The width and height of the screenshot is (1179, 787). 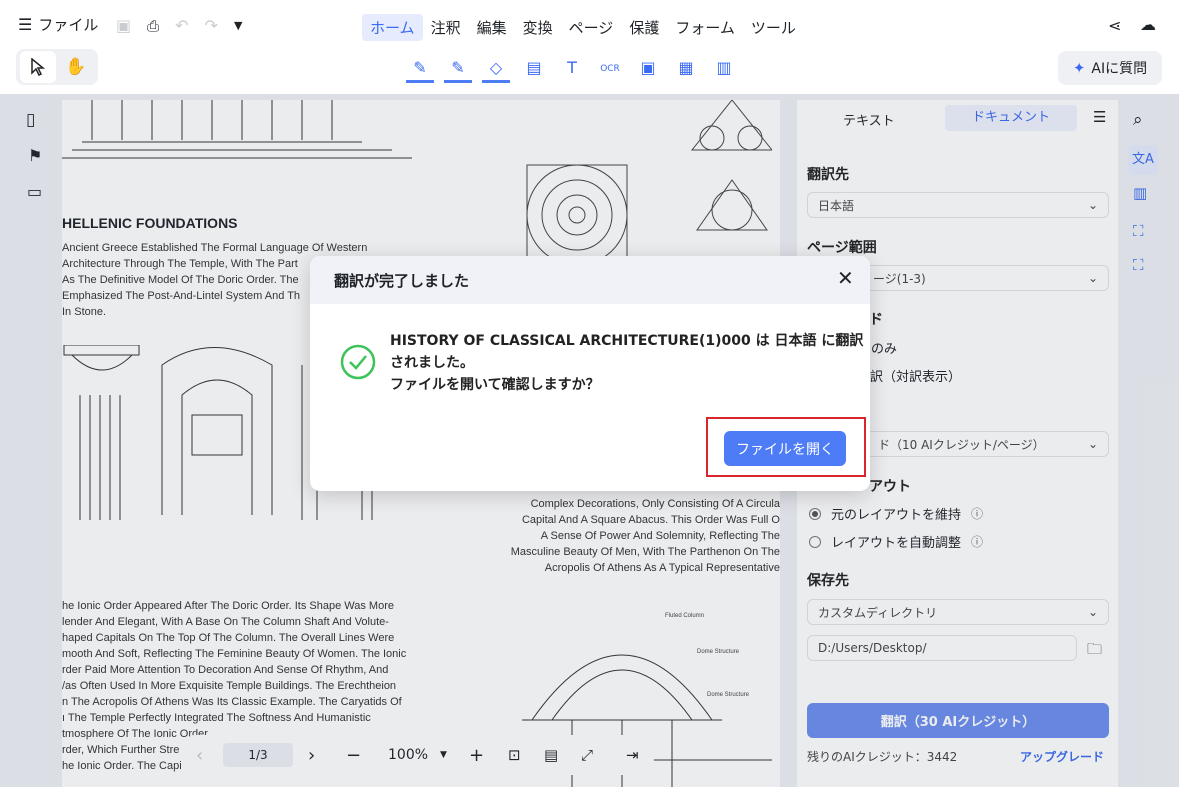 What do you see at coordinates (1148, 24) in the screenshot?
I see `cloud-upload-icon: ☁` at bounding box center [1148, 24].